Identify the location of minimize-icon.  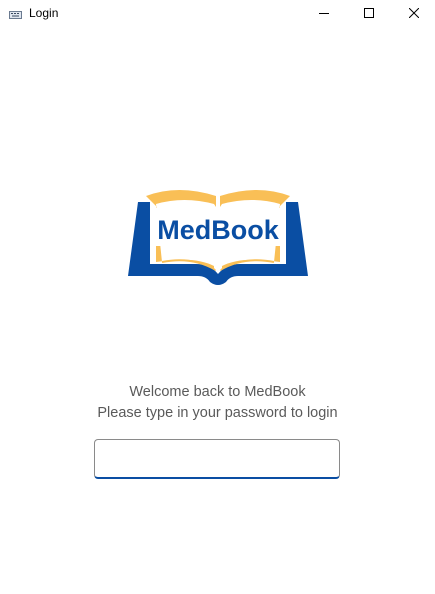
(323, 13).